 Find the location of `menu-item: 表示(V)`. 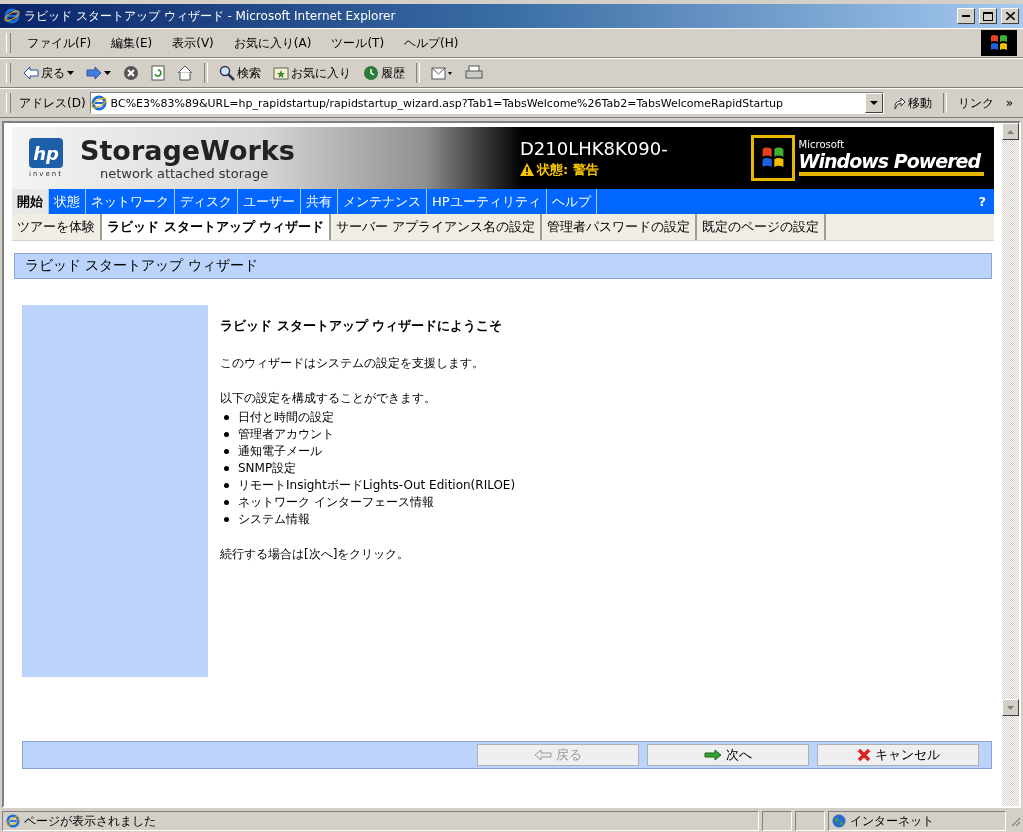

menu-item: 表示(V) is located at coordinates (193, 43).